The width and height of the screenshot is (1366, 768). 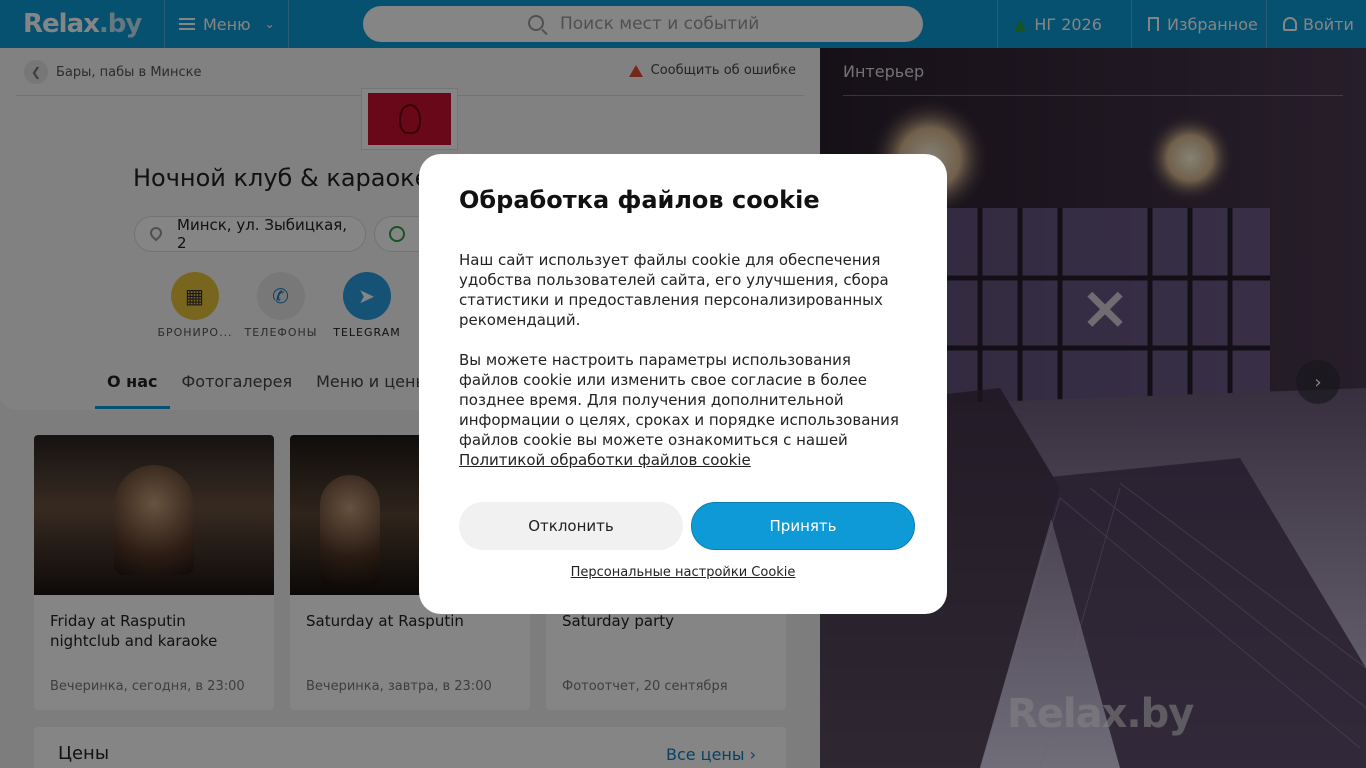 What do you see at coordinates (605, 460) in the screenshot?
I see `cookie-policy-link: Политикой обработки файлов cookie` at bounding box center [605, 460].